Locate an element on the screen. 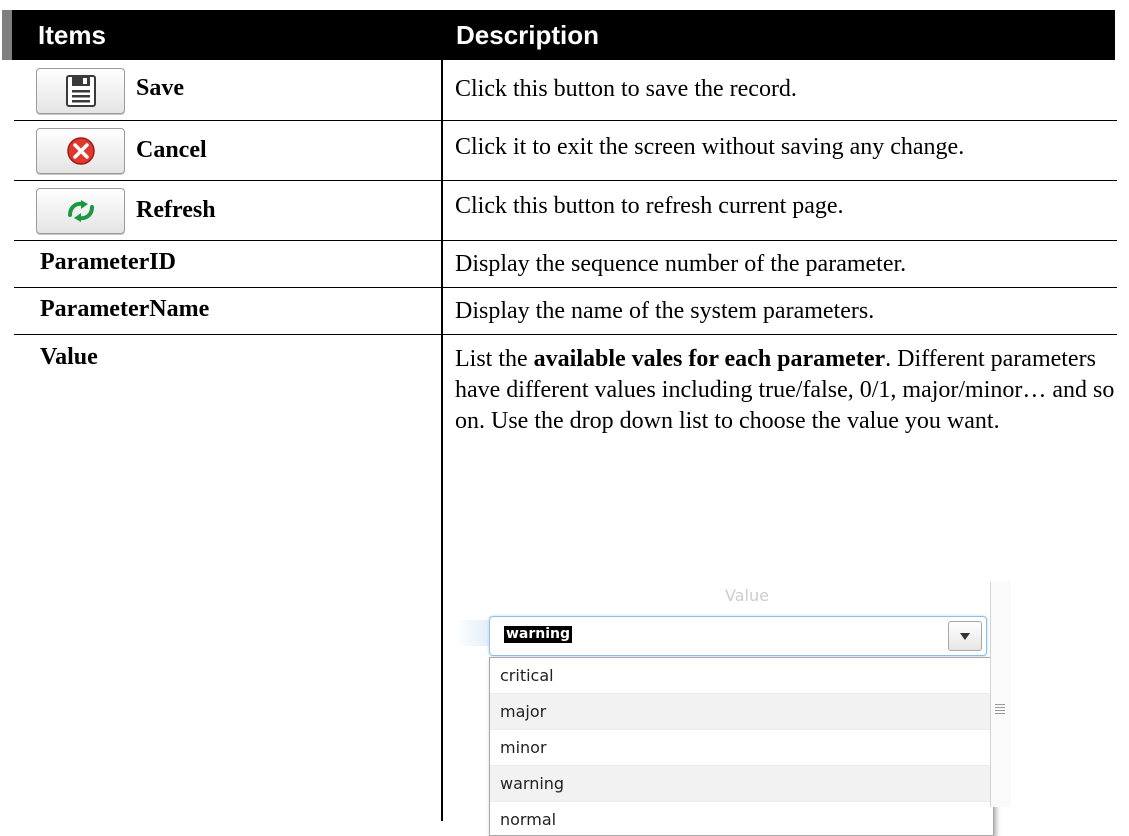 The image size is (1129, 836). value-description-lead: List the is located at coordinates (494, 359).